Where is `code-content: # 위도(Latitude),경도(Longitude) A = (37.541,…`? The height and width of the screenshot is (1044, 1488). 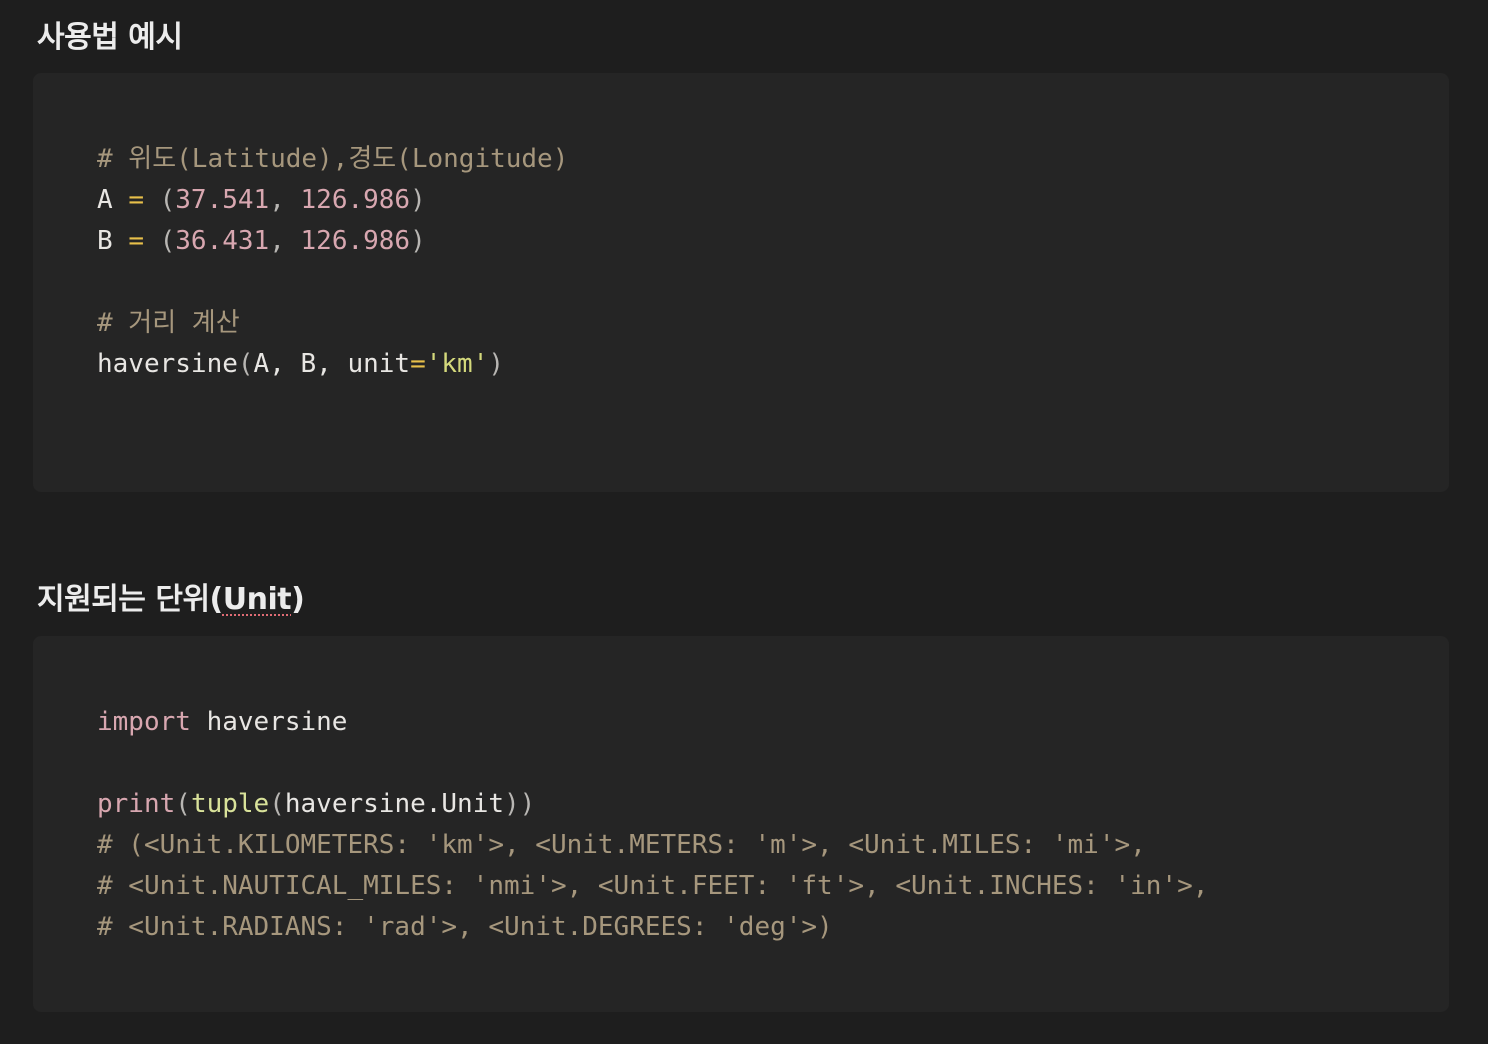
code-content: # 위도(Latitude),경도(Longitude) A = (37.541,… is located at coordinates (332, 262).